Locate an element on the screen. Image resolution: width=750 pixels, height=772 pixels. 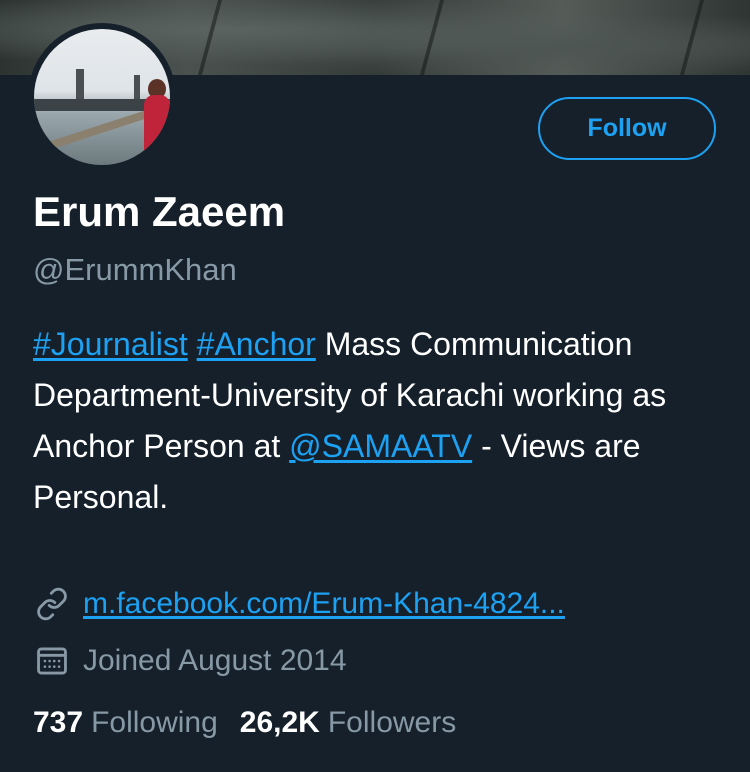
following-count: 737 is located at coordinates (58, 722).